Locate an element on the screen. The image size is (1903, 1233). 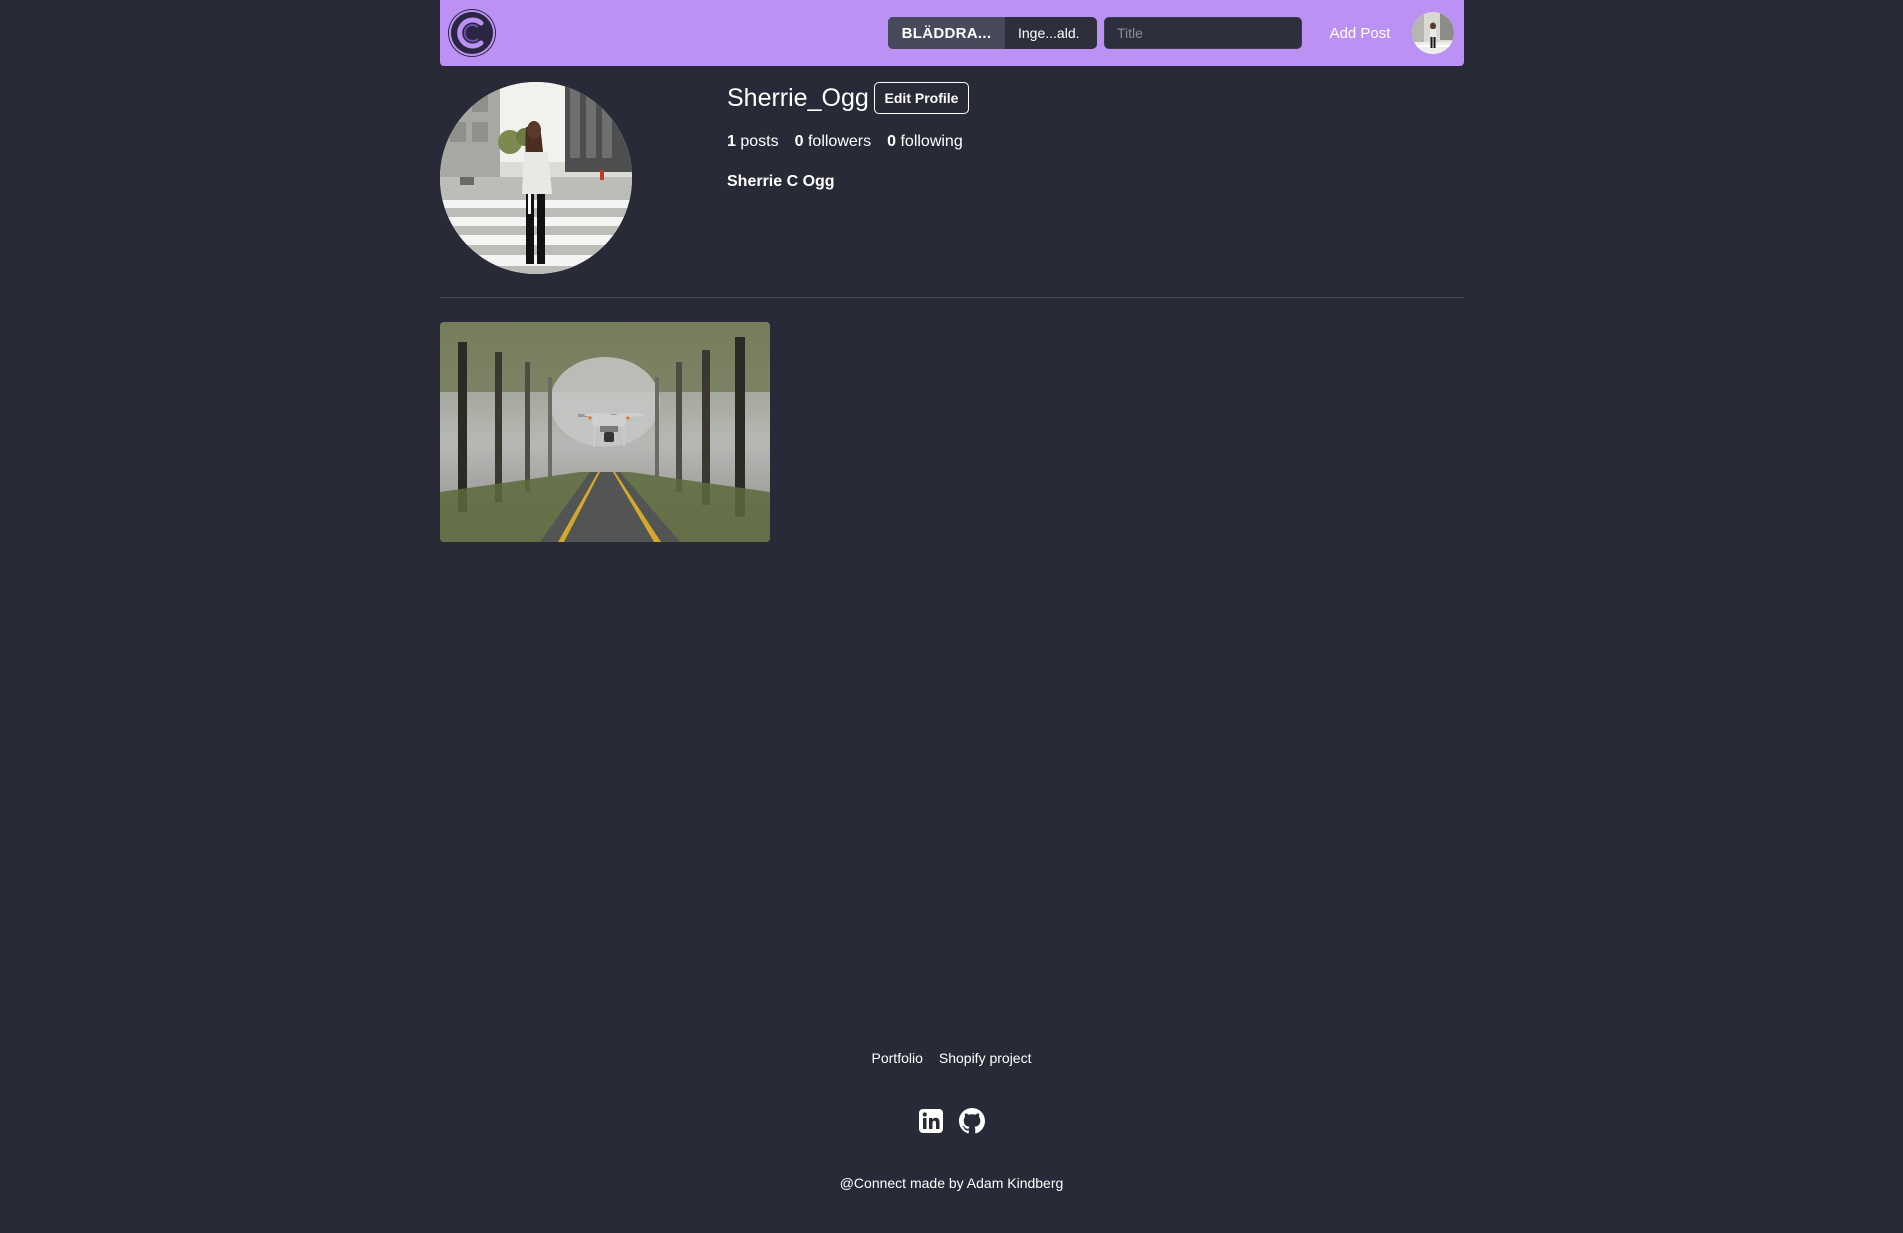
footer-copyright: @Connect made by Adam Kindberg is located at coordinates (951, 1183).